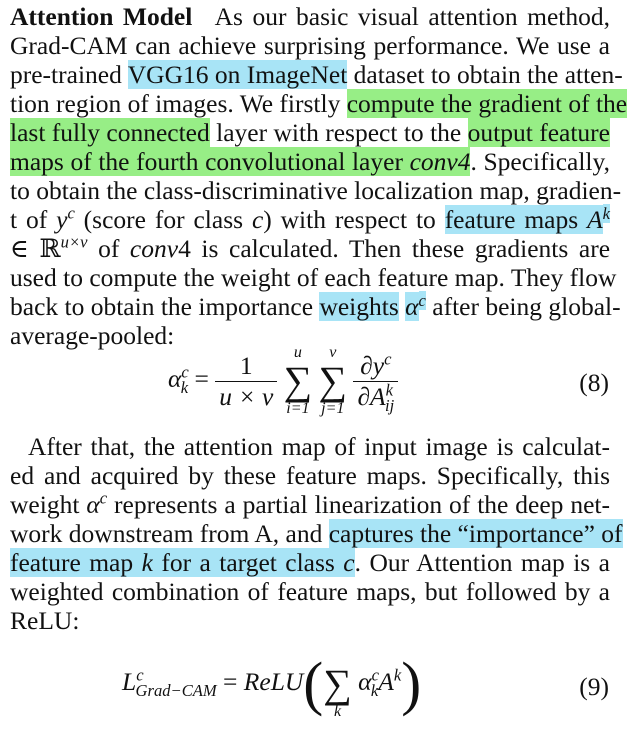 This screenshot has width=629, height=729. Describe the element at coordinates (359, 306) in the screenshot. I see `highlighted-text: weights` at that location.